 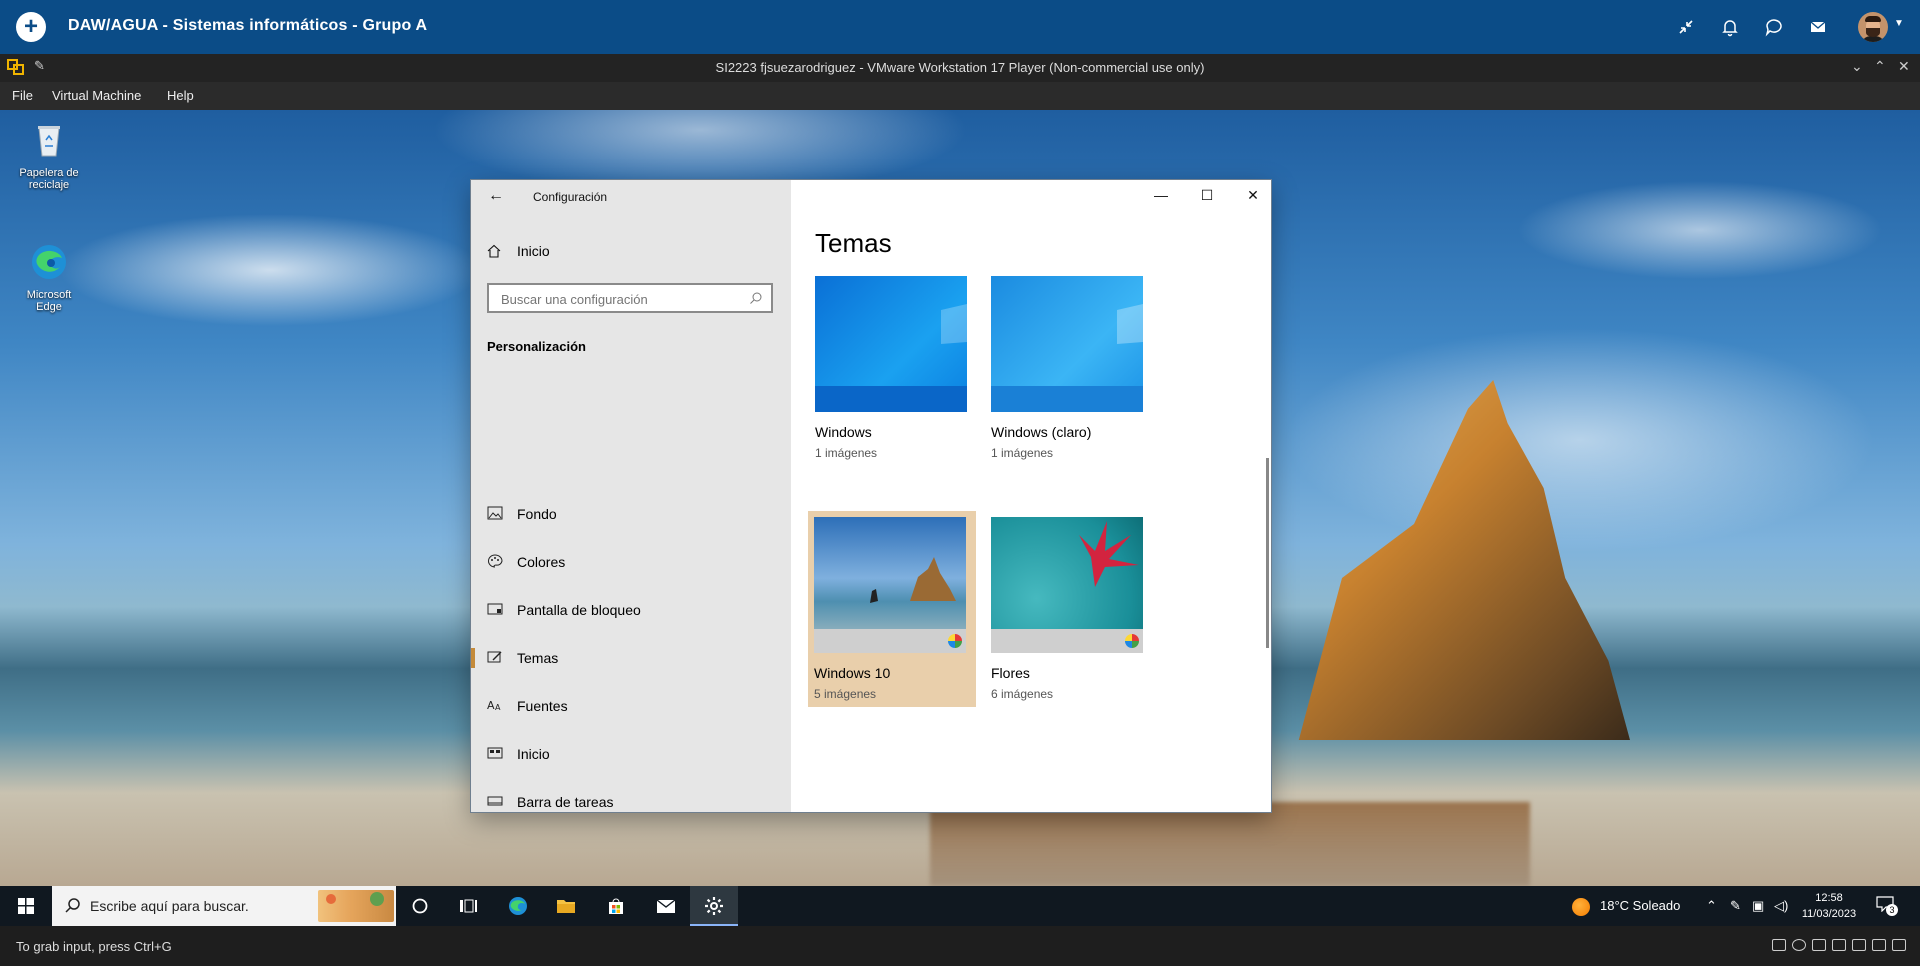 What do you see at coordinates (49, 301) in the screenshot?
I see `desktop-icon-label: Microsoft Edge` at bounding box center [49, 301].